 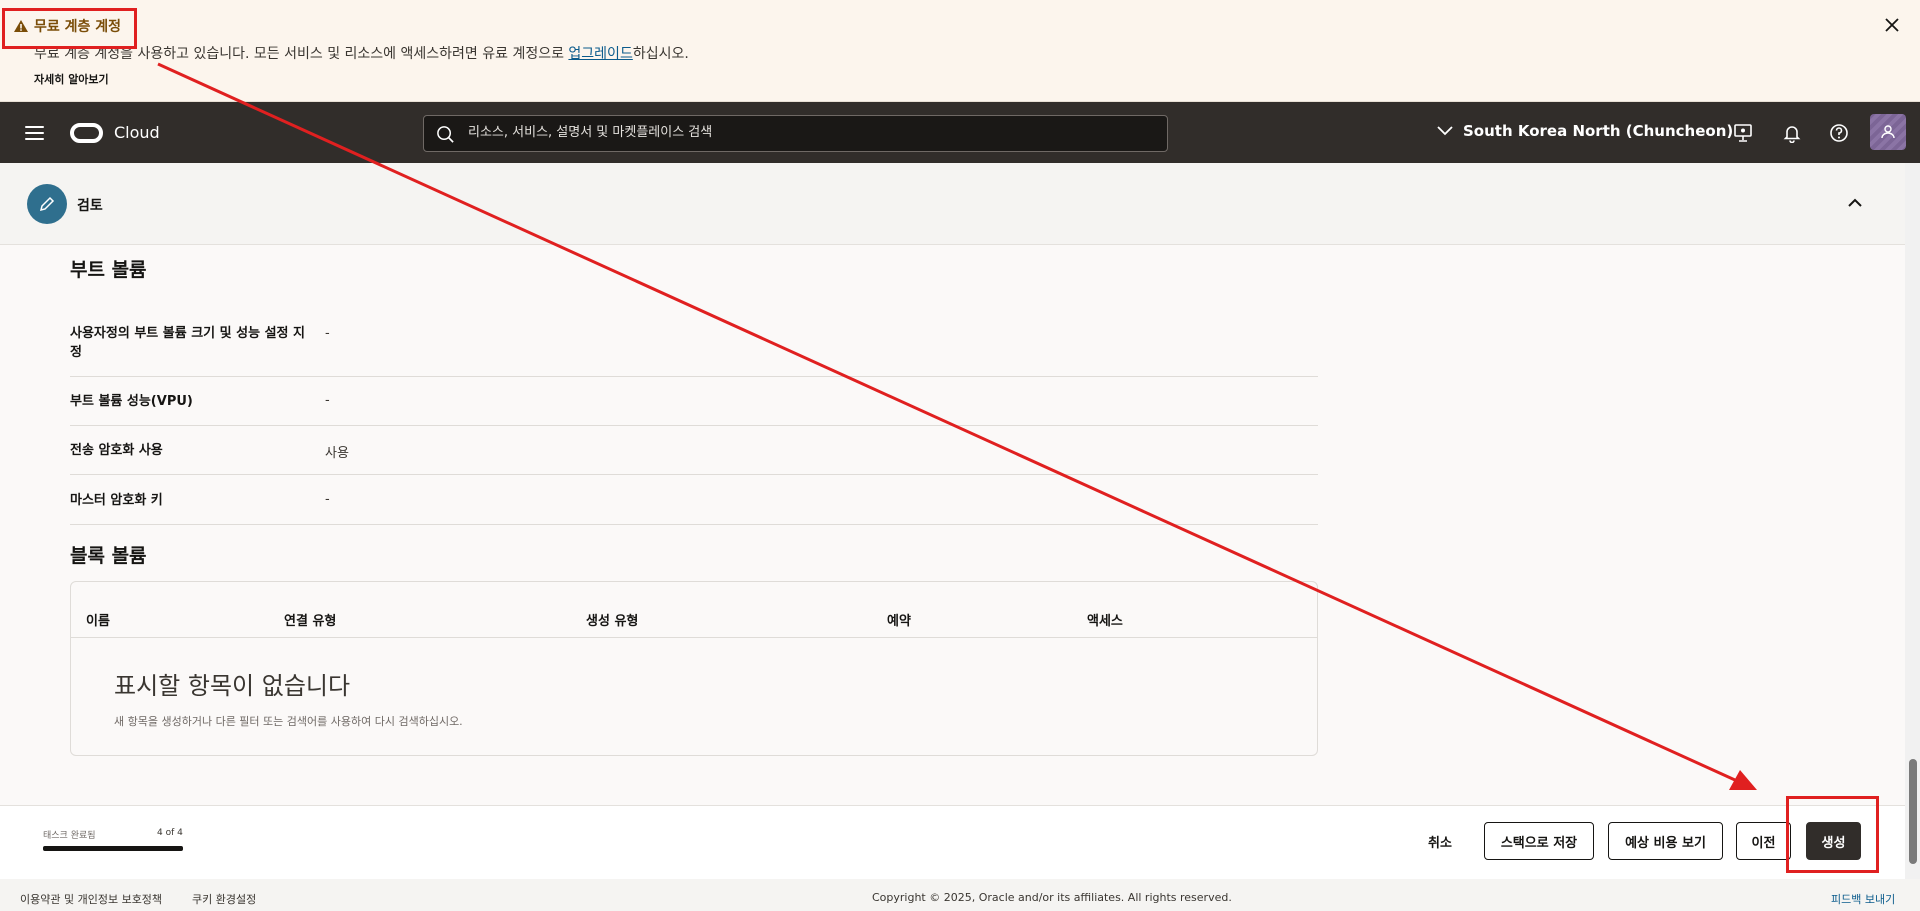 What do you see at coordinates (612, 619) in the screenshot?
I see `column-header: 생성 유형` at bounding box center [612, 619].